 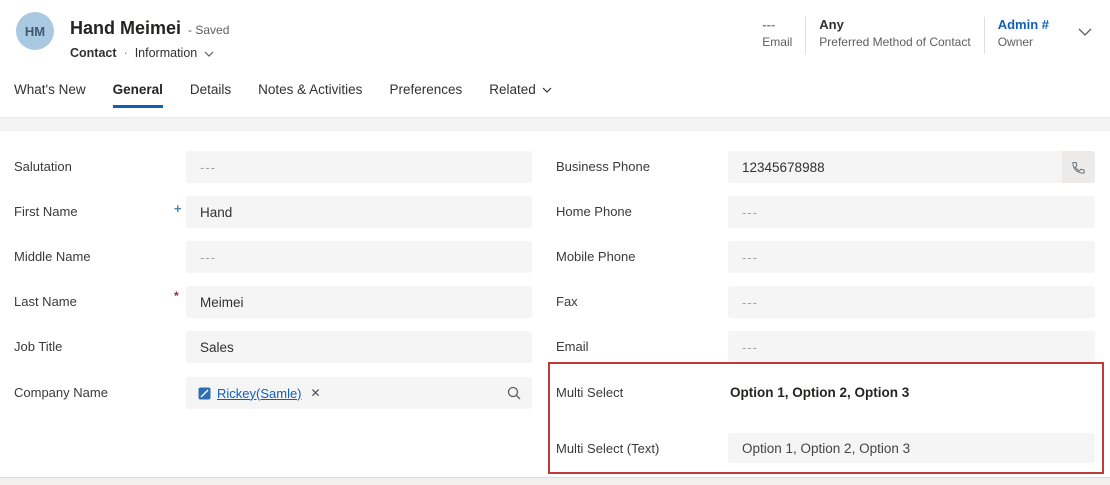 What do you see at coordinates (894, 24) in the screenshot?
I see `preferred-method-value: Any` at bounding box center [894, 24].